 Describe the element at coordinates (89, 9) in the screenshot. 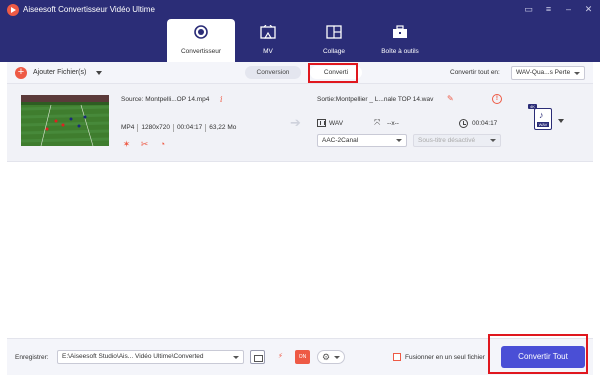

I see `app-title: Aiseesoft Convertisseur Vidéo Ultime` at that location.